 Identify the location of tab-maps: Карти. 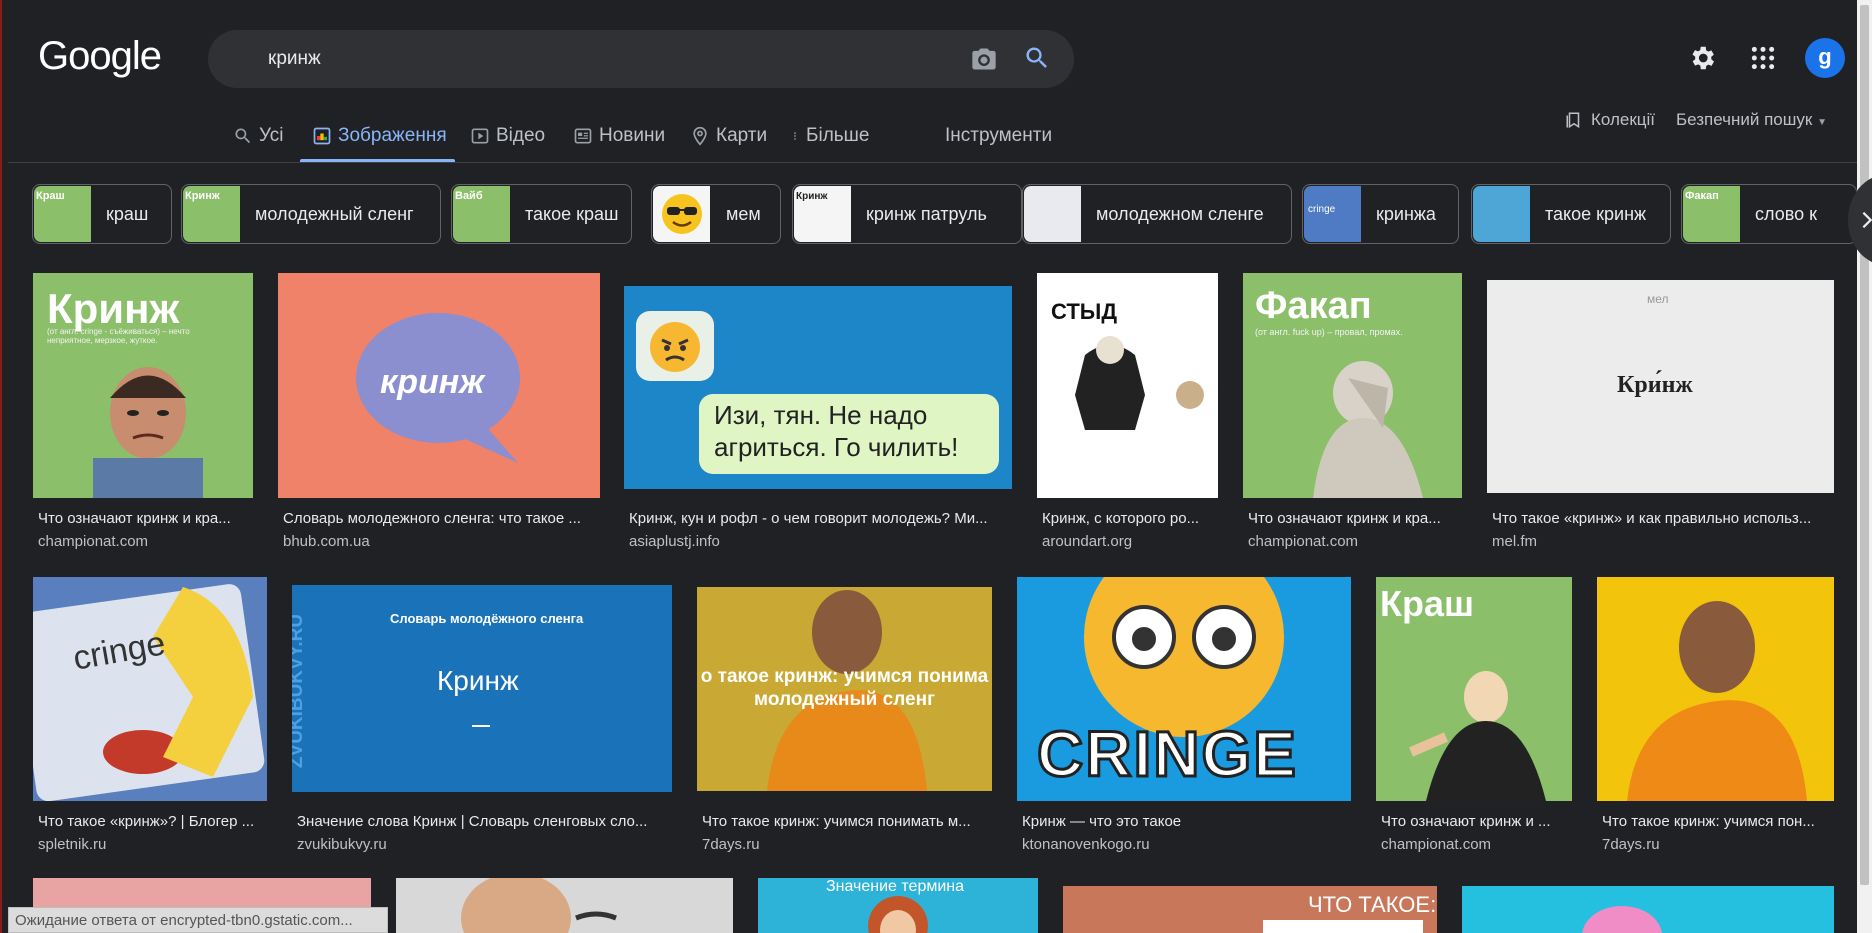
(728, 136).